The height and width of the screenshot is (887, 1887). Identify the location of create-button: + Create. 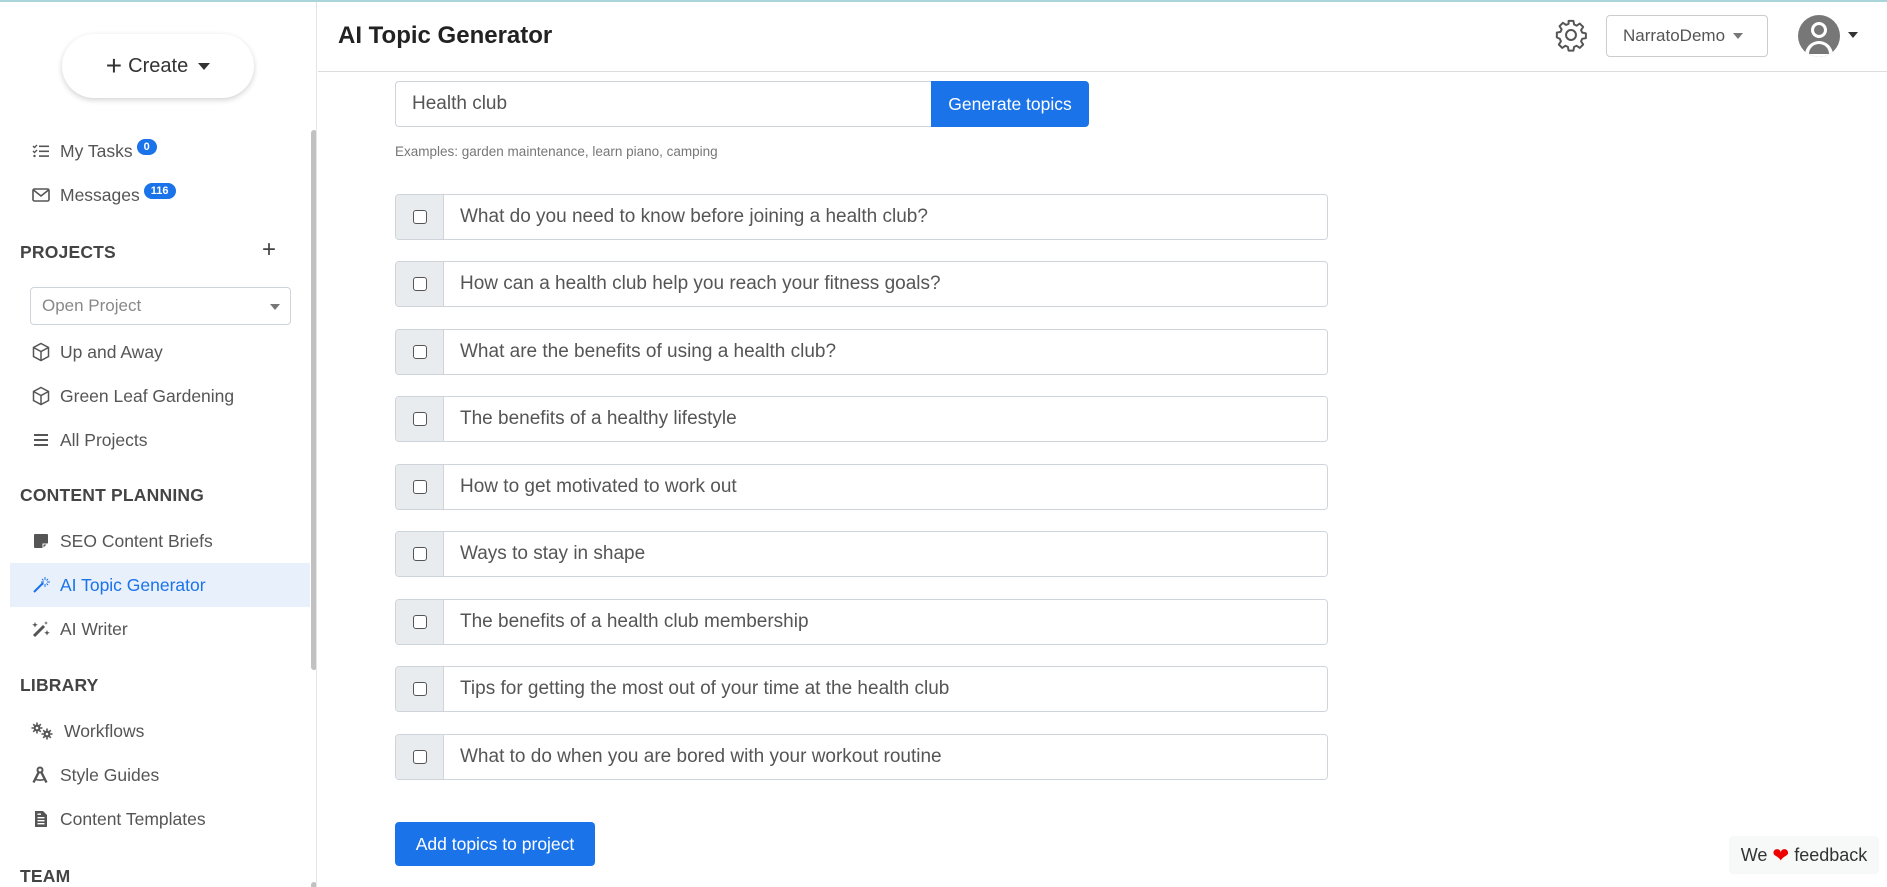
(158, 66).